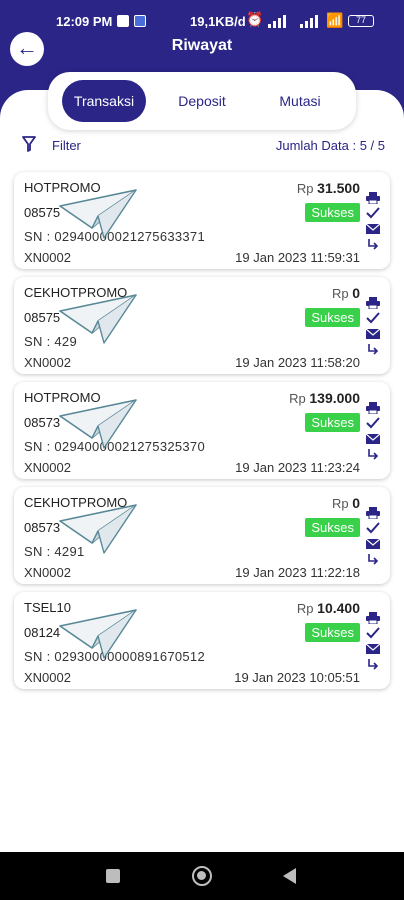  Describe the element at coordinates (42, 632) in the screenshot. I see `phone-number: 08124` at that location.